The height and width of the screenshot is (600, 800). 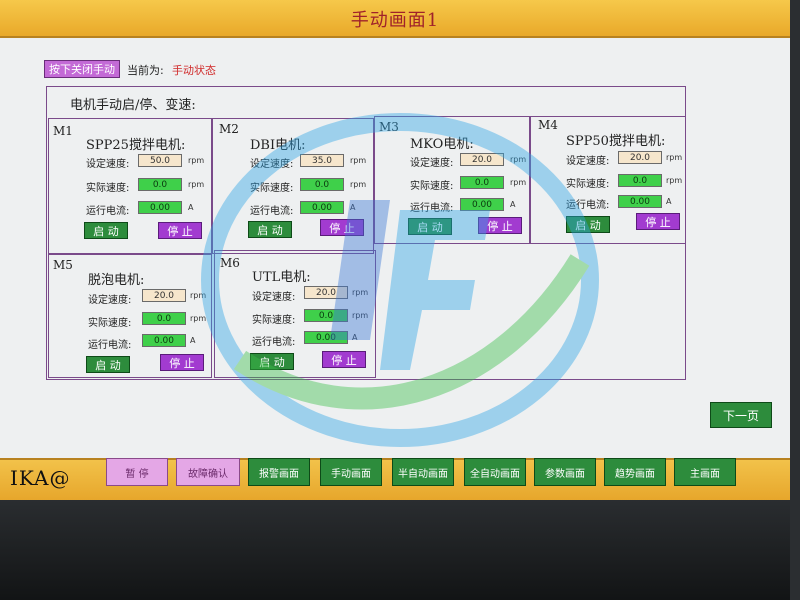 What do you see at coordinates (279, 472) in the screenshot?
I see `alarm-screen-button: 报警画面` at bounding box center [279, 472].